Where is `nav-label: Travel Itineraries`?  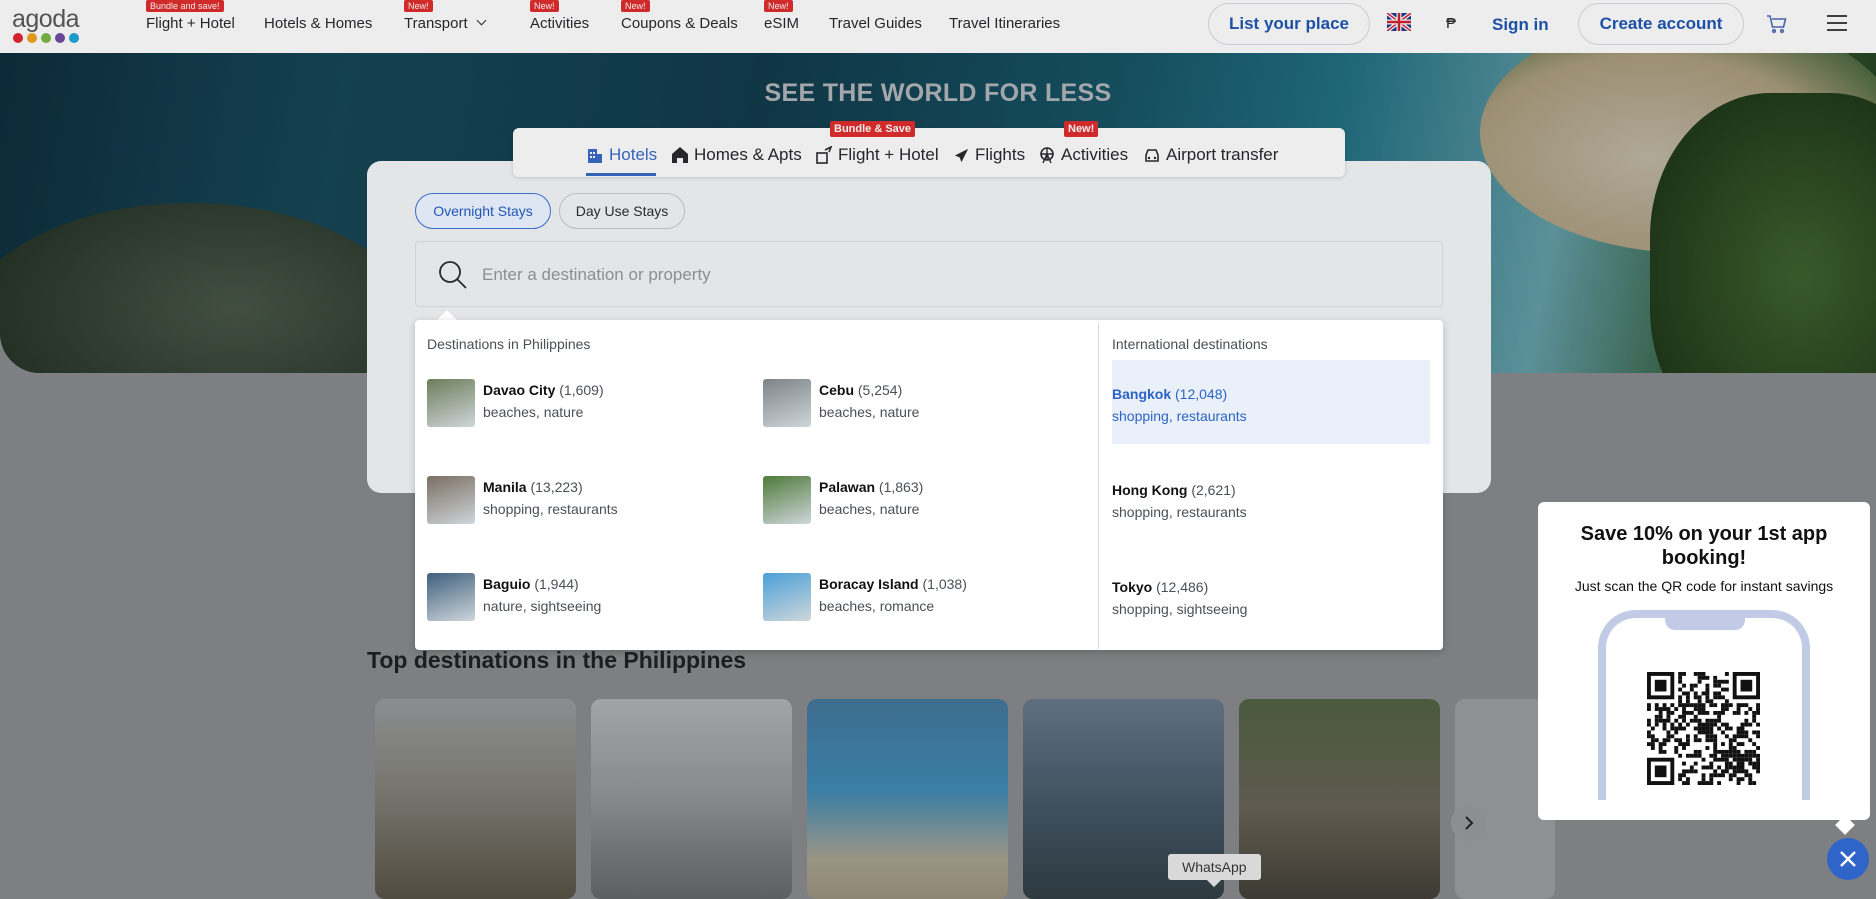
nav-label: Travel Itineraries is located at coordinates (1005, 23).